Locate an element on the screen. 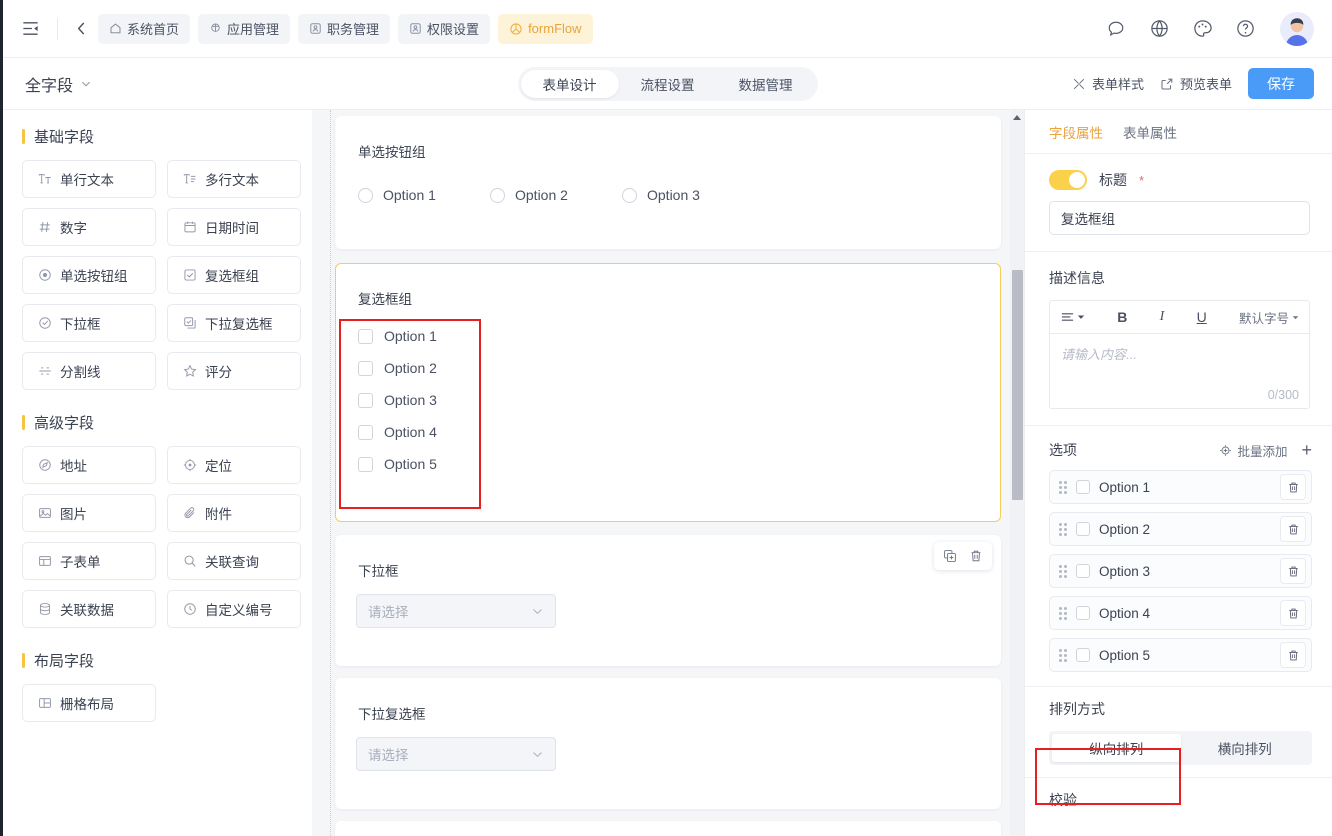 The height and width of the screenshot is (836, 1332). rich-text-editor: B I U 默认字号 请输入内容... 0/300 is located at coordinates (1179, 354).